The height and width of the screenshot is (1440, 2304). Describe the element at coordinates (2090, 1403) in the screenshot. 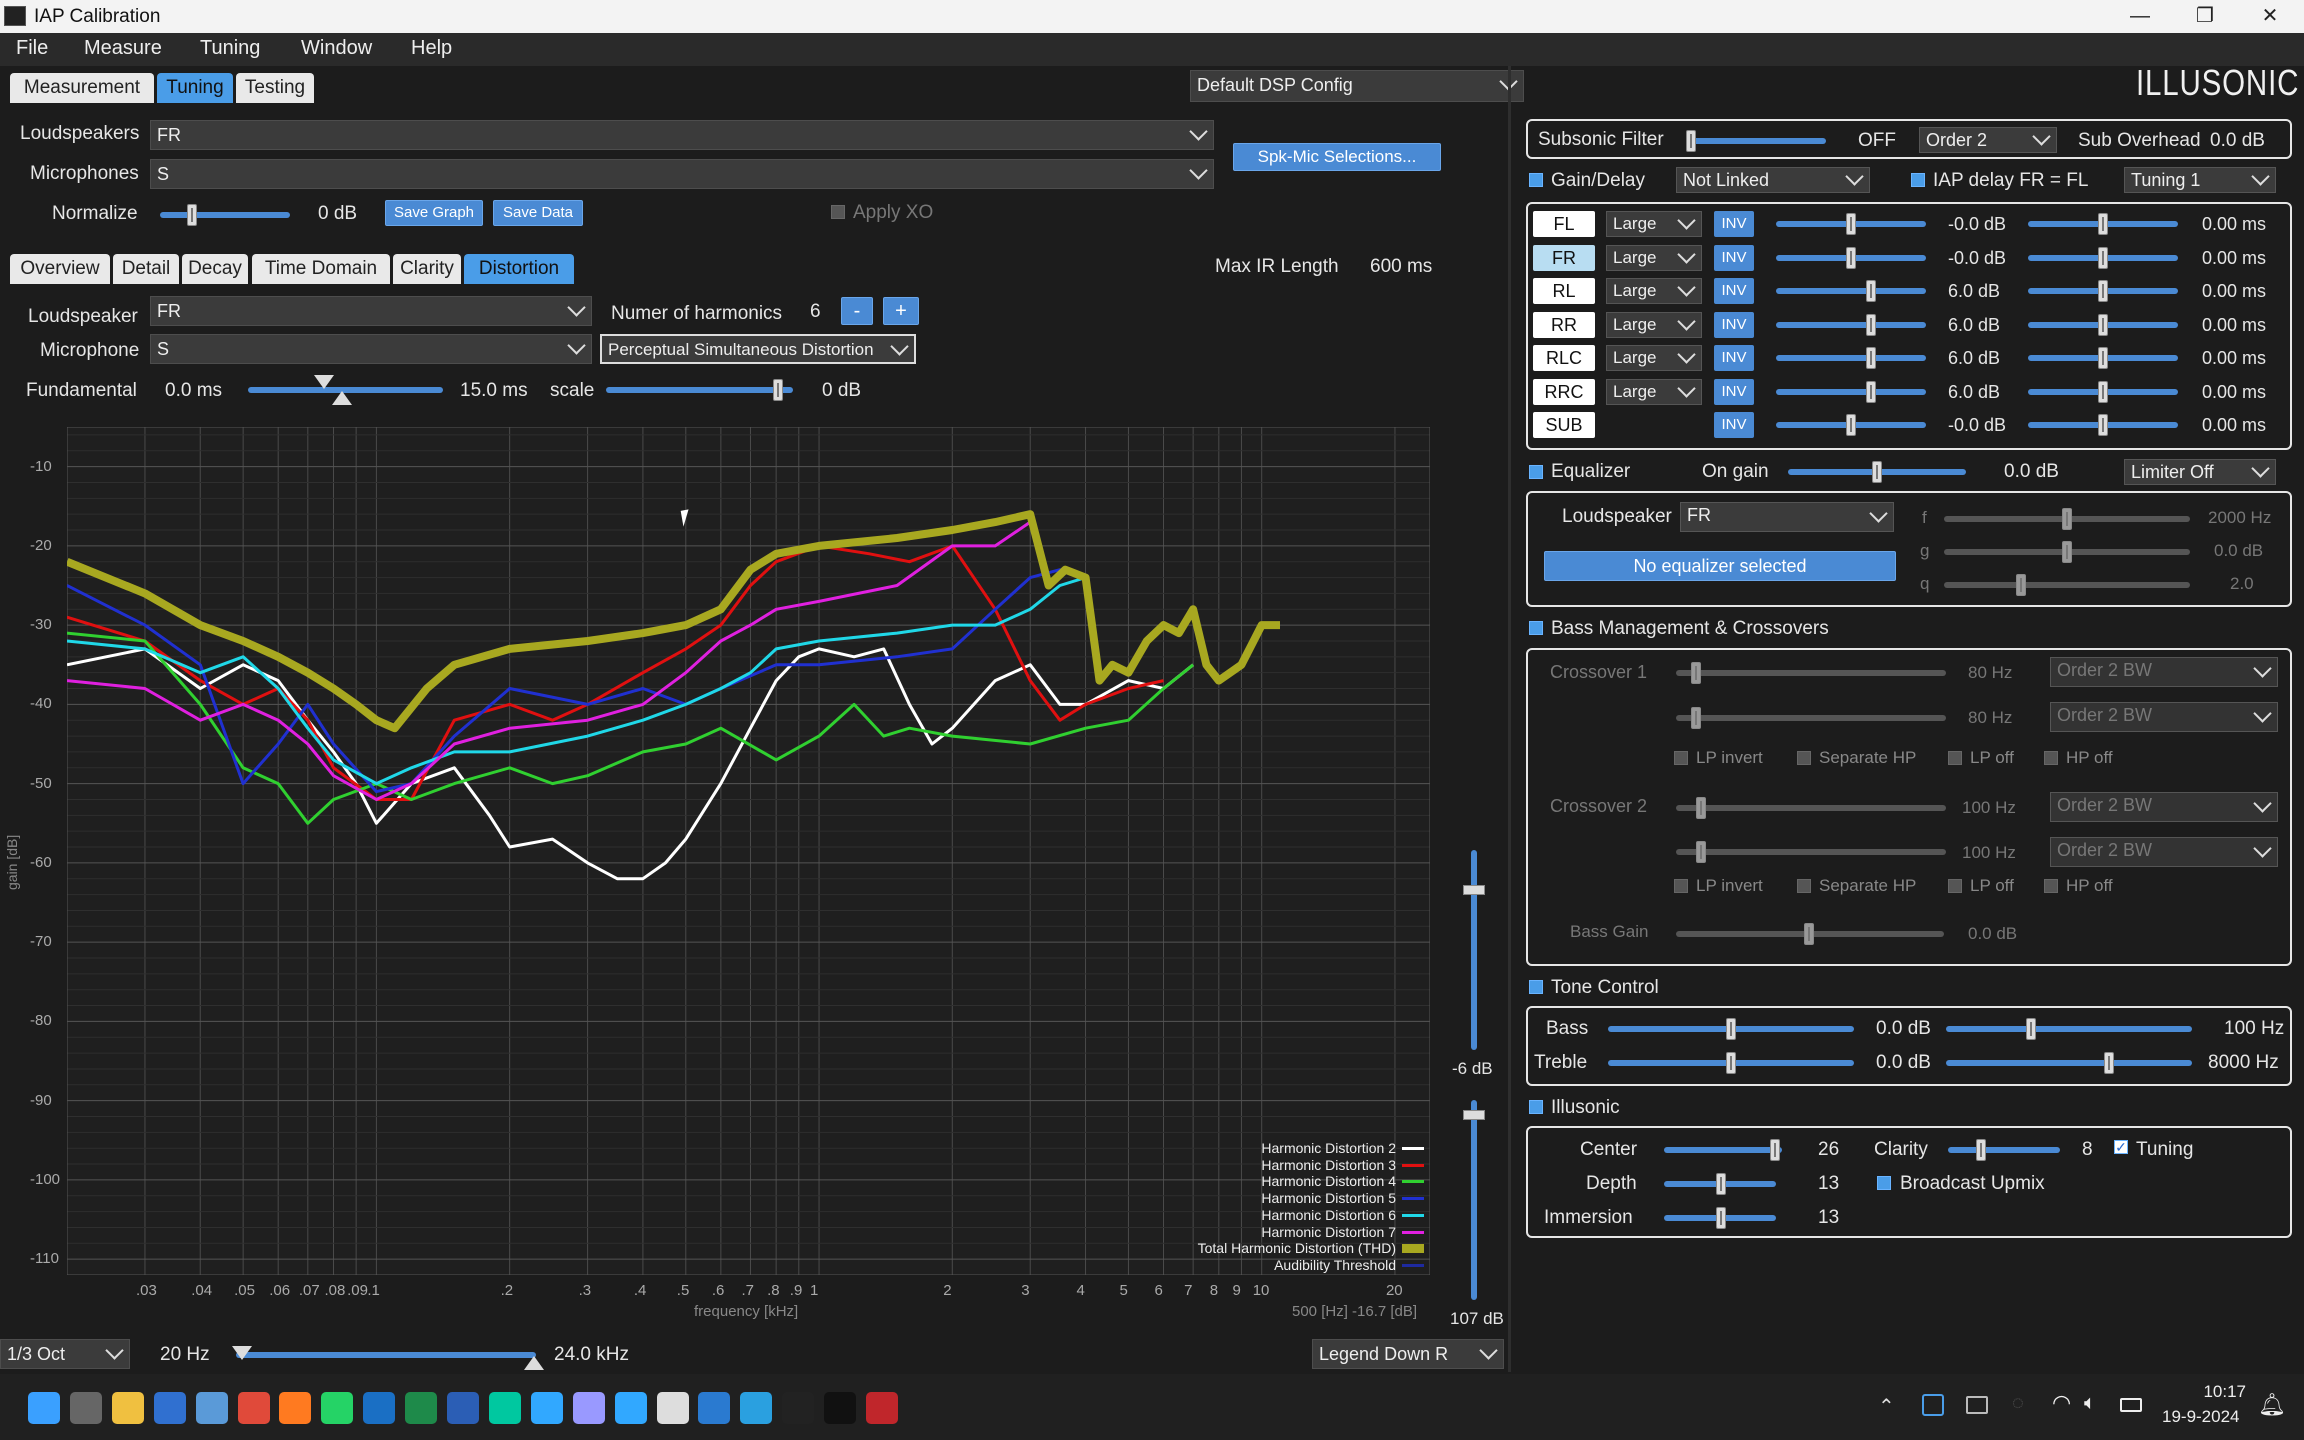

I see `volume-icon: 🔈︎` at that location.